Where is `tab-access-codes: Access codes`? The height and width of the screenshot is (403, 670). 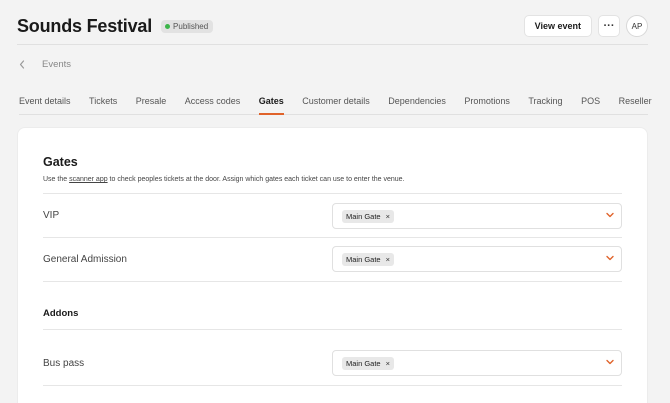
tab-access-codes: Access codes is located at coordinates (213, 102).